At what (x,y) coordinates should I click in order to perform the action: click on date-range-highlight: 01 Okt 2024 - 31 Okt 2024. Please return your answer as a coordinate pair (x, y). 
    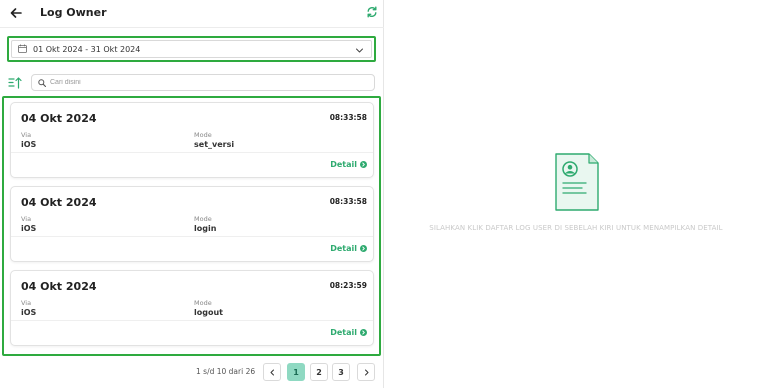
    Looking at the image, I should click on (191, 49).